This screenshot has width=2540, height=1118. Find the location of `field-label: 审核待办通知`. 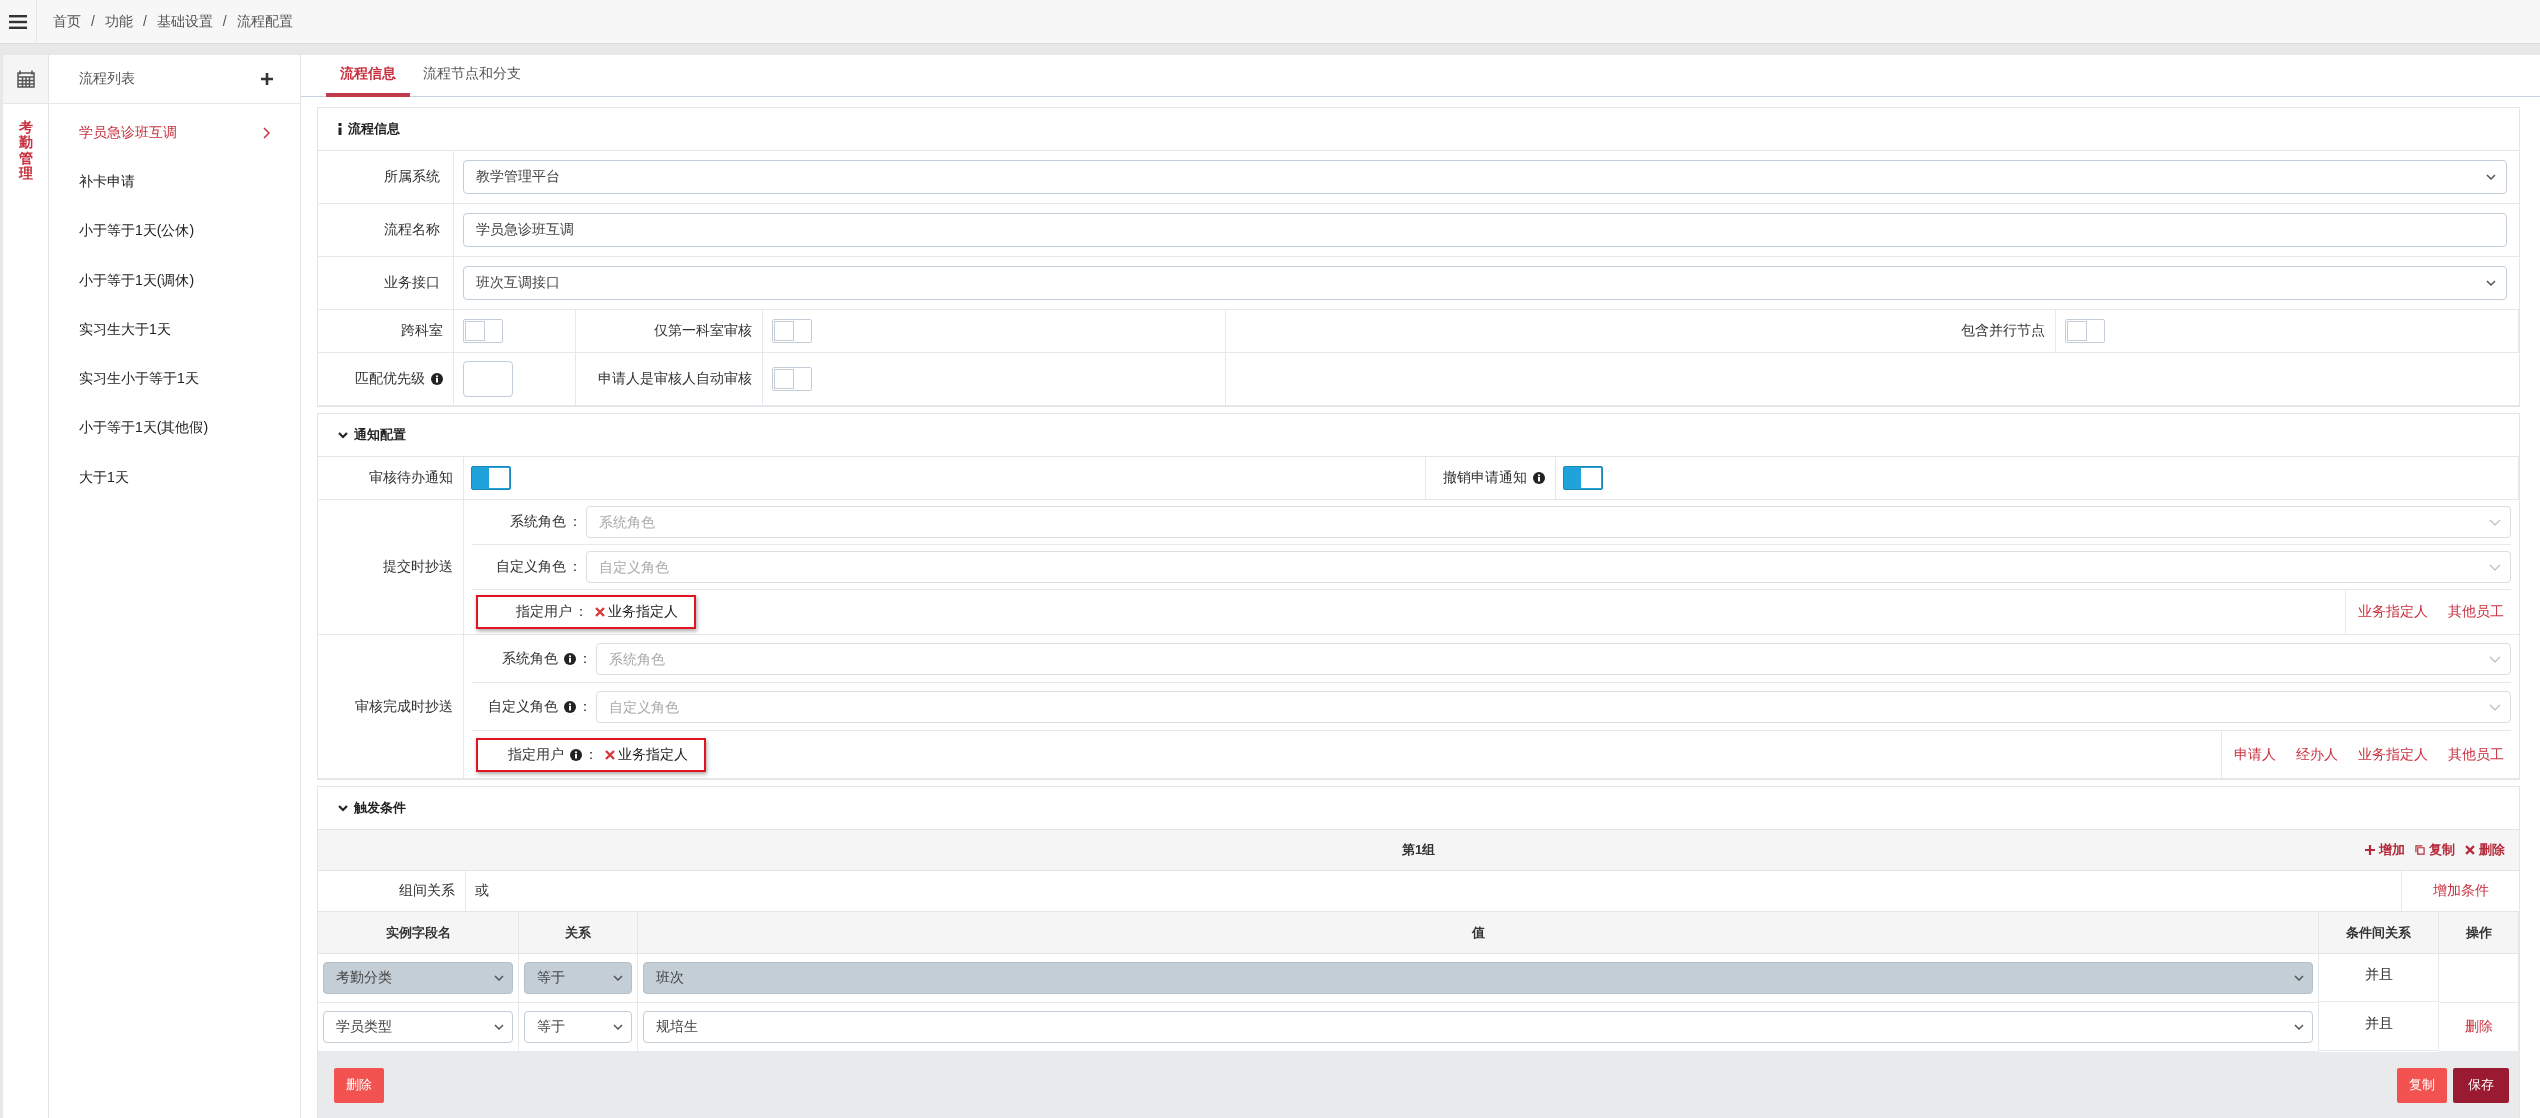

field-label: 审核待办通知 is located at coordinates (411, 478).